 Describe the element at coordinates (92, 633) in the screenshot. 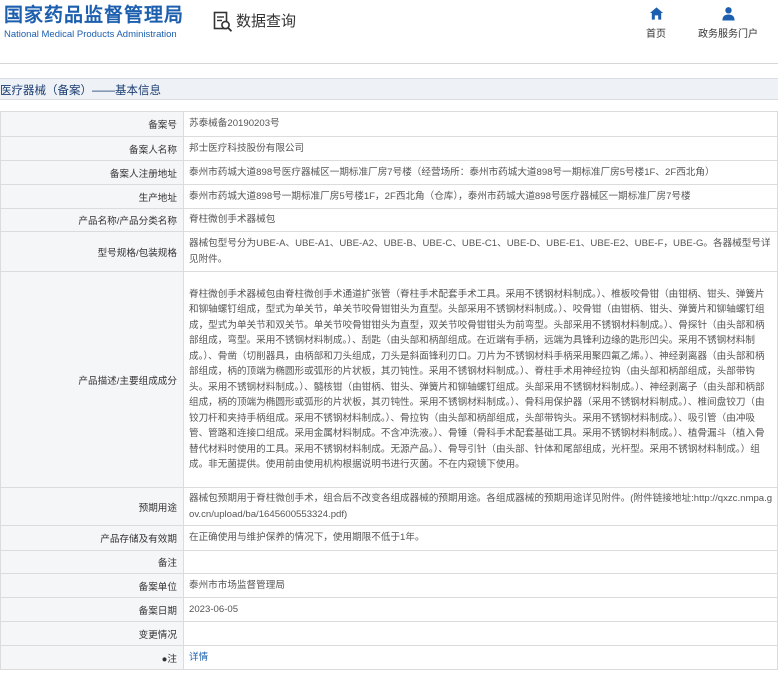

I see `row-label: 变更情况` at that location.